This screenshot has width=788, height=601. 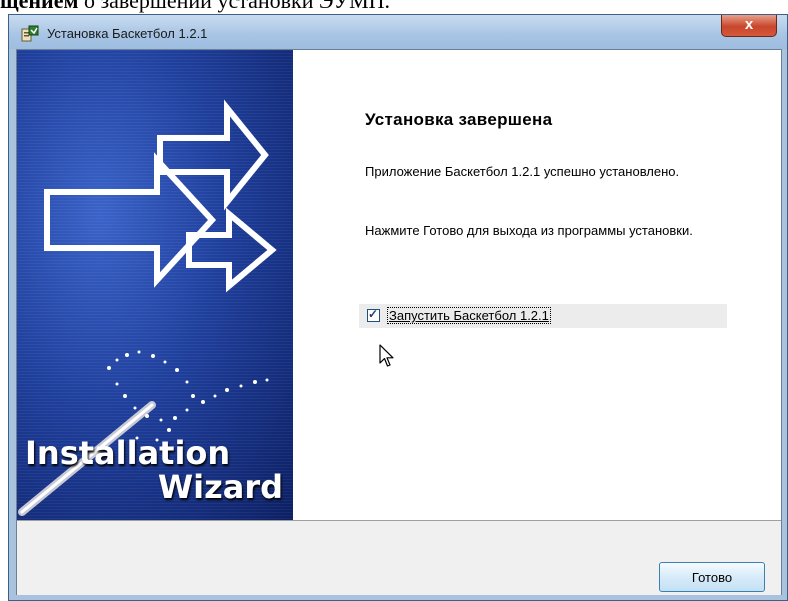 What do you see at coordinates (469, 315) in the screenshot?
I see `launch-checkbox-label: Запустить Баскетбол 1.2.1` at bounding box center [469, 315].